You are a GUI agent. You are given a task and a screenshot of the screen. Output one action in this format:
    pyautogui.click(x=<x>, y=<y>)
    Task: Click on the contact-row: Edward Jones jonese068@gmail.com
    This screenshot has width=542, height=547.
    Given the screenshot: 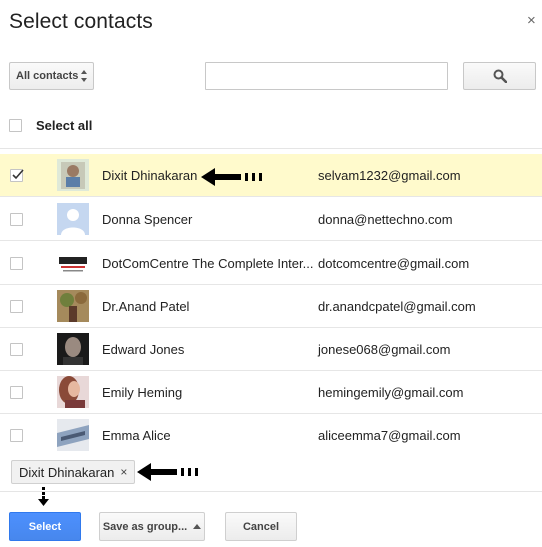 What is the action you would take?
    pyautogui.click(x=271, y=349)
    